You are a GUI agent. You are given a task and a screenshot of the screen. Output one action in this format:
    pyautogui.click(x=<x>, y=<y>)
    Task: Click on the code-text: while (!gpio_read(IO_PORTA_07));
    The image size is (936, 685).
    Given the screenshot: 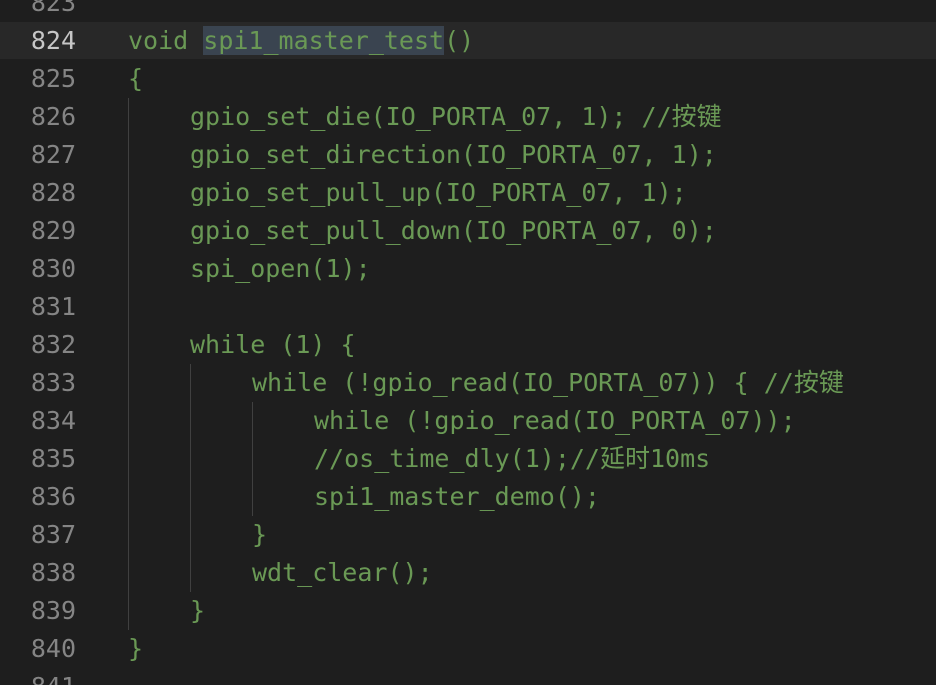 What is the action you would take?
    pyautogui.click(x=555, y=421)
    